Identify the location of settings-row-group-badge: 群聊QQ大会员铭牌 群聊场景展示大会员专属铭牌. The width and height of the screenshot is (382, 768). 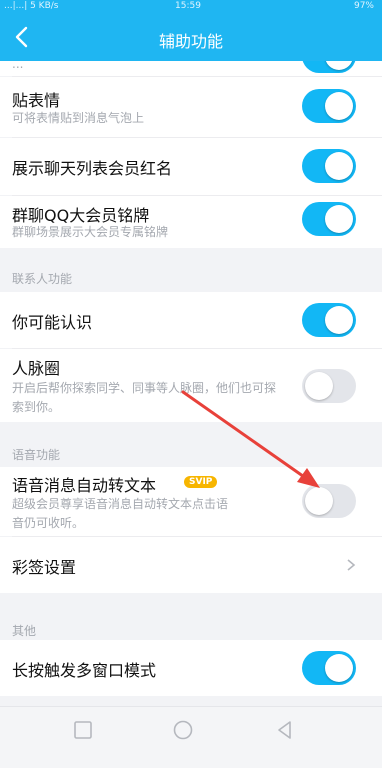
(191, 222).